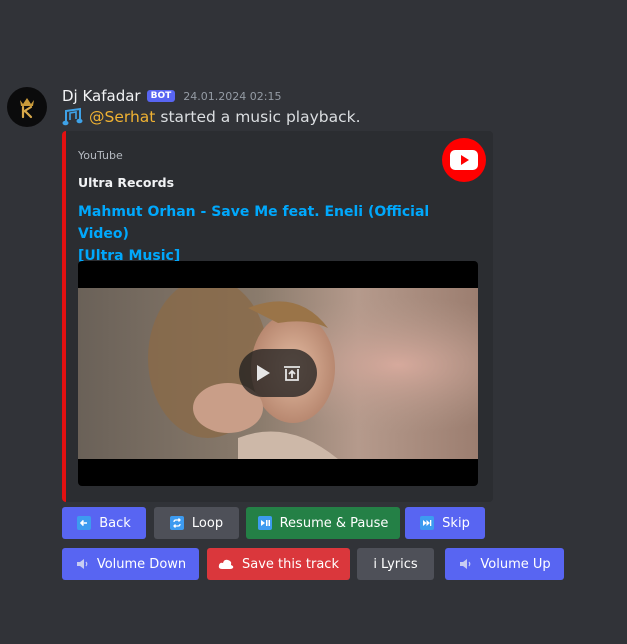 This screenshot has height=644, width=627. What do you see at coordinates (334, 523) in the screenshot?
I see `resume-pause-label: Resume & Pause` at bounding box center [334, 523].